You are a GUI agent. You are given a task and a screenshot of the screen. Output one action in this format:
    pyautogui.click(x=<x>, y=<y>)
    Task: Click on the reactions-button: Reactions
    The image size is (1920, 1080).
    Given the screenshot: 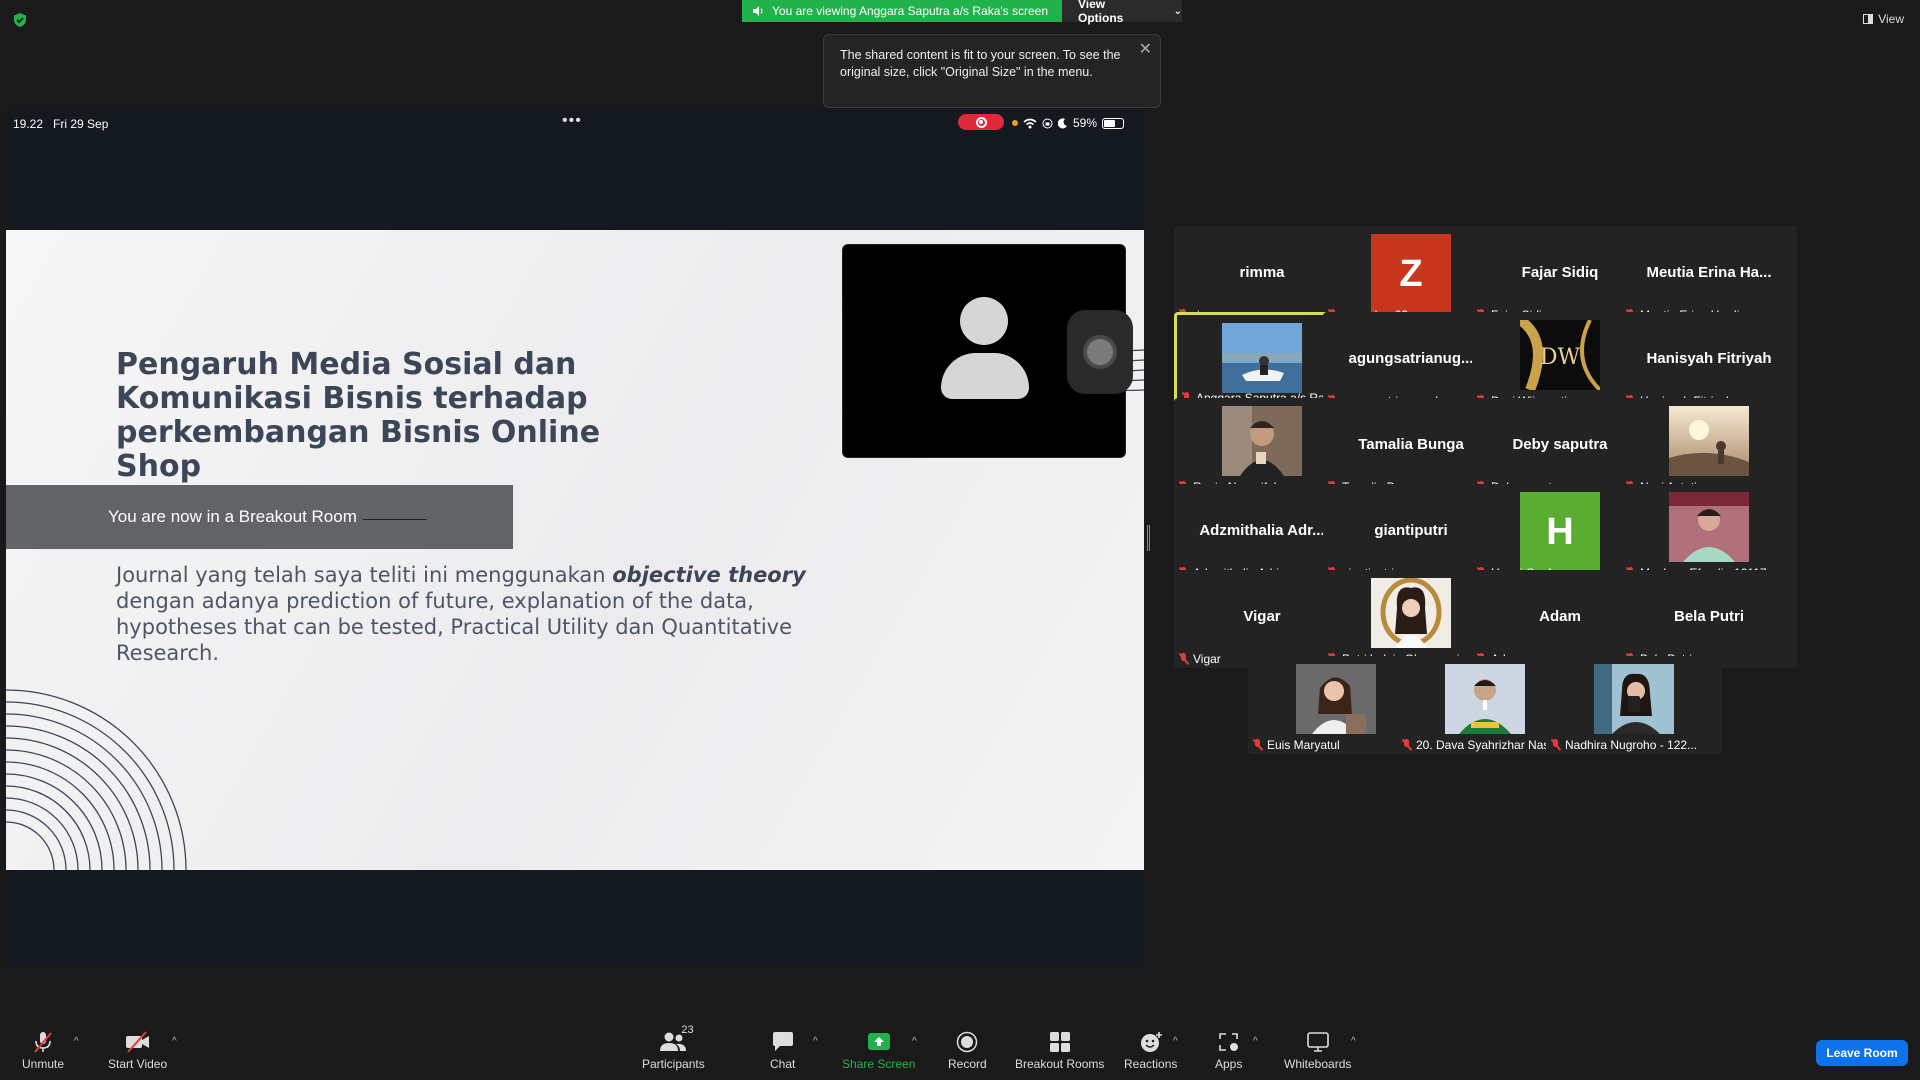 What is the action you would take?
    pyautogui.click(x=1150, y=1050)
    